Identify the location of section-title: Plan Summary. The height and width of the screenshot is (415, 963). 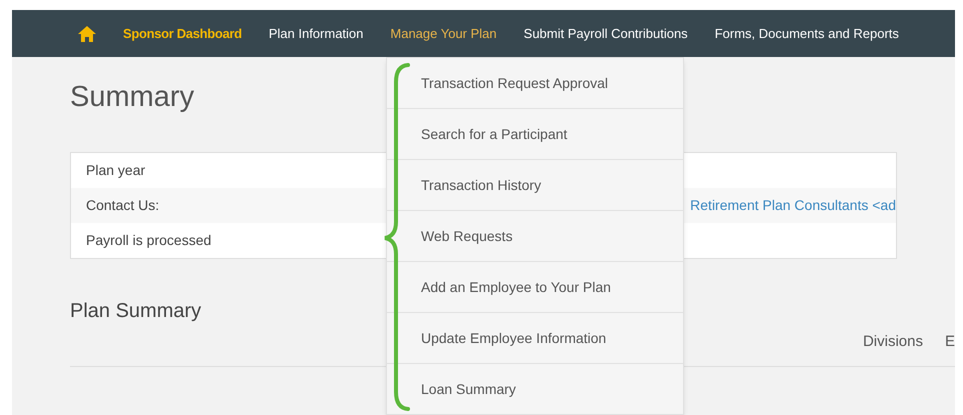
(136, 311).